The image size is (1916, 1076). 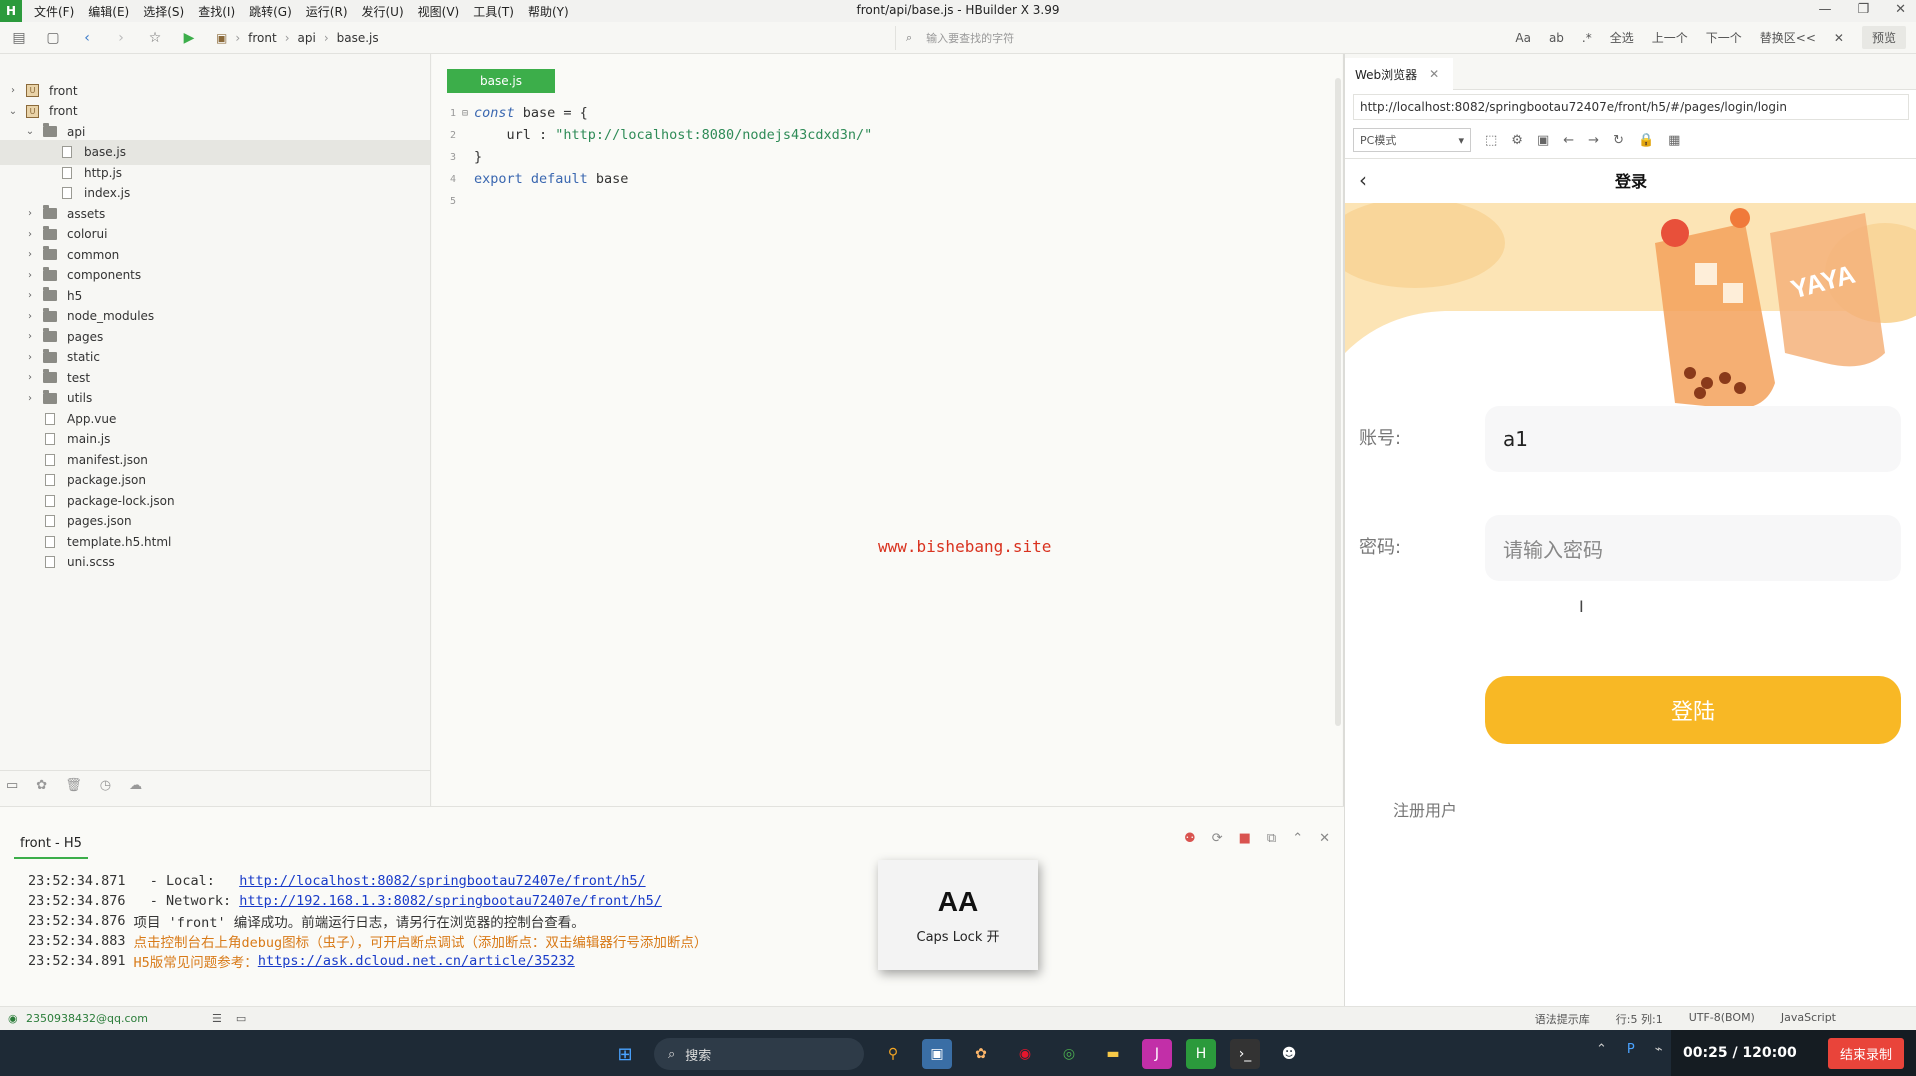 I want to click on menu-item: 工具(T), so click(x=493, y=11).